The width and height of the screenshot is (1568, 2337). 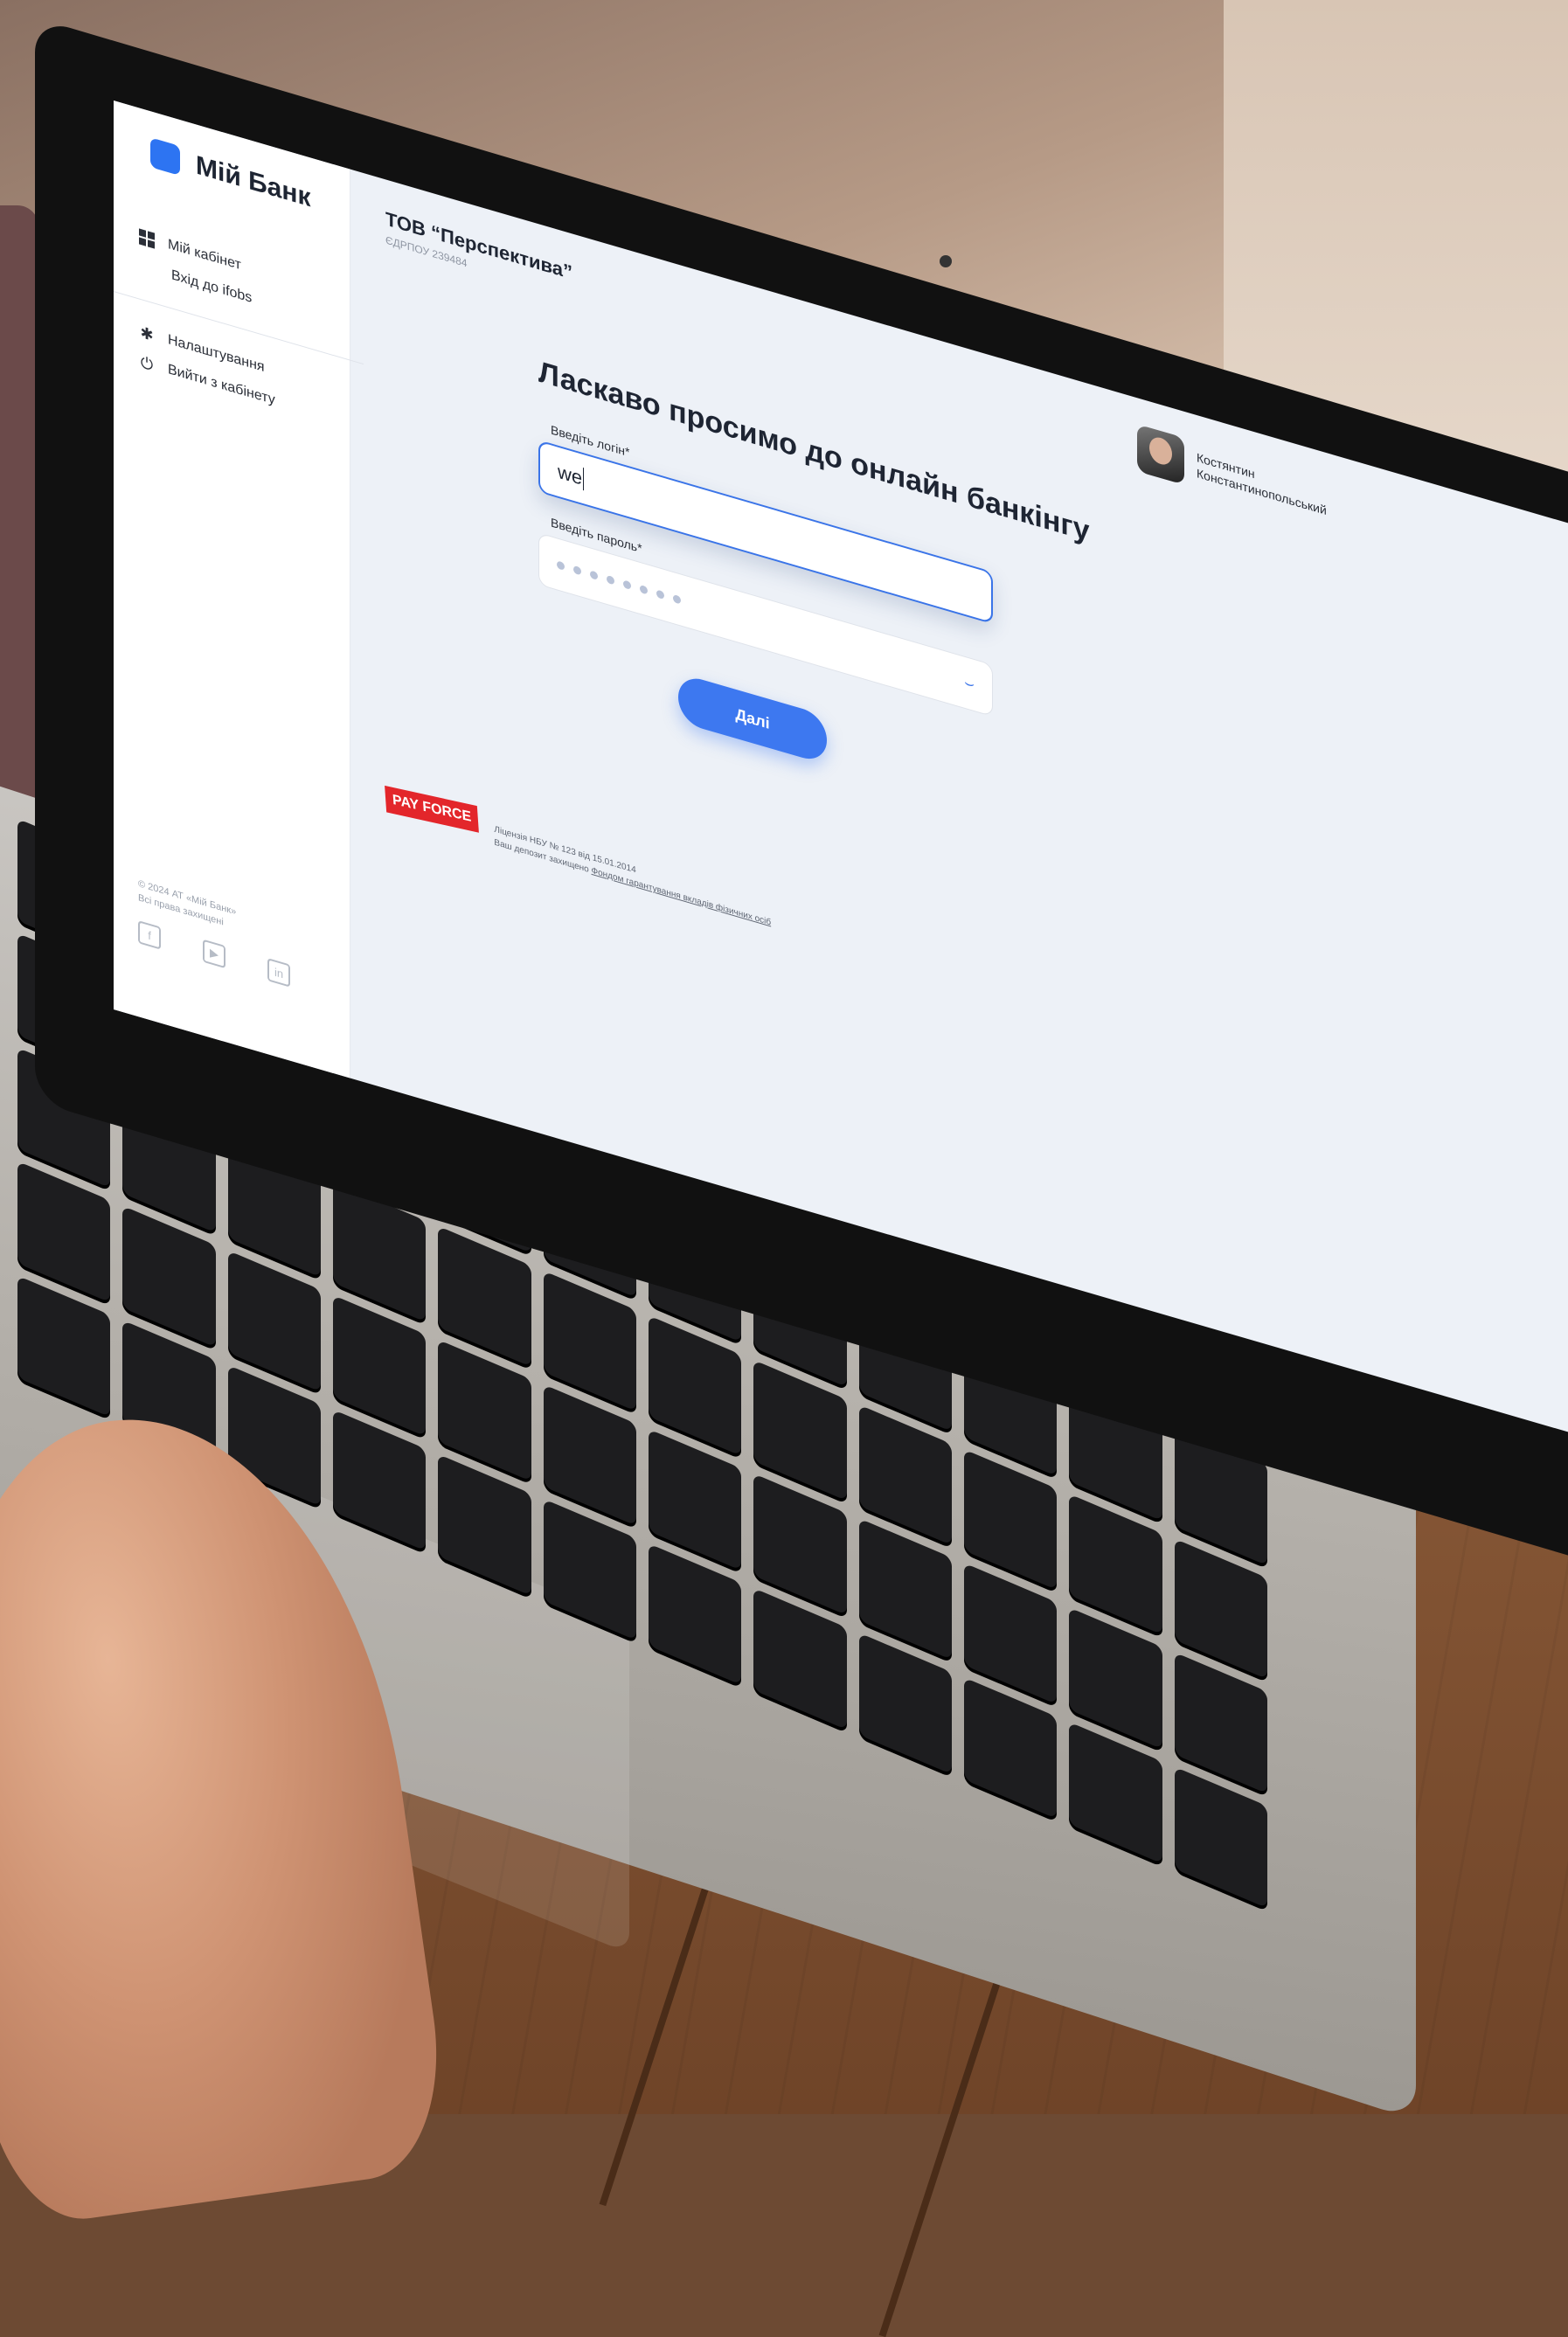 I want to click on text-caret, so click(x=584, y=479).